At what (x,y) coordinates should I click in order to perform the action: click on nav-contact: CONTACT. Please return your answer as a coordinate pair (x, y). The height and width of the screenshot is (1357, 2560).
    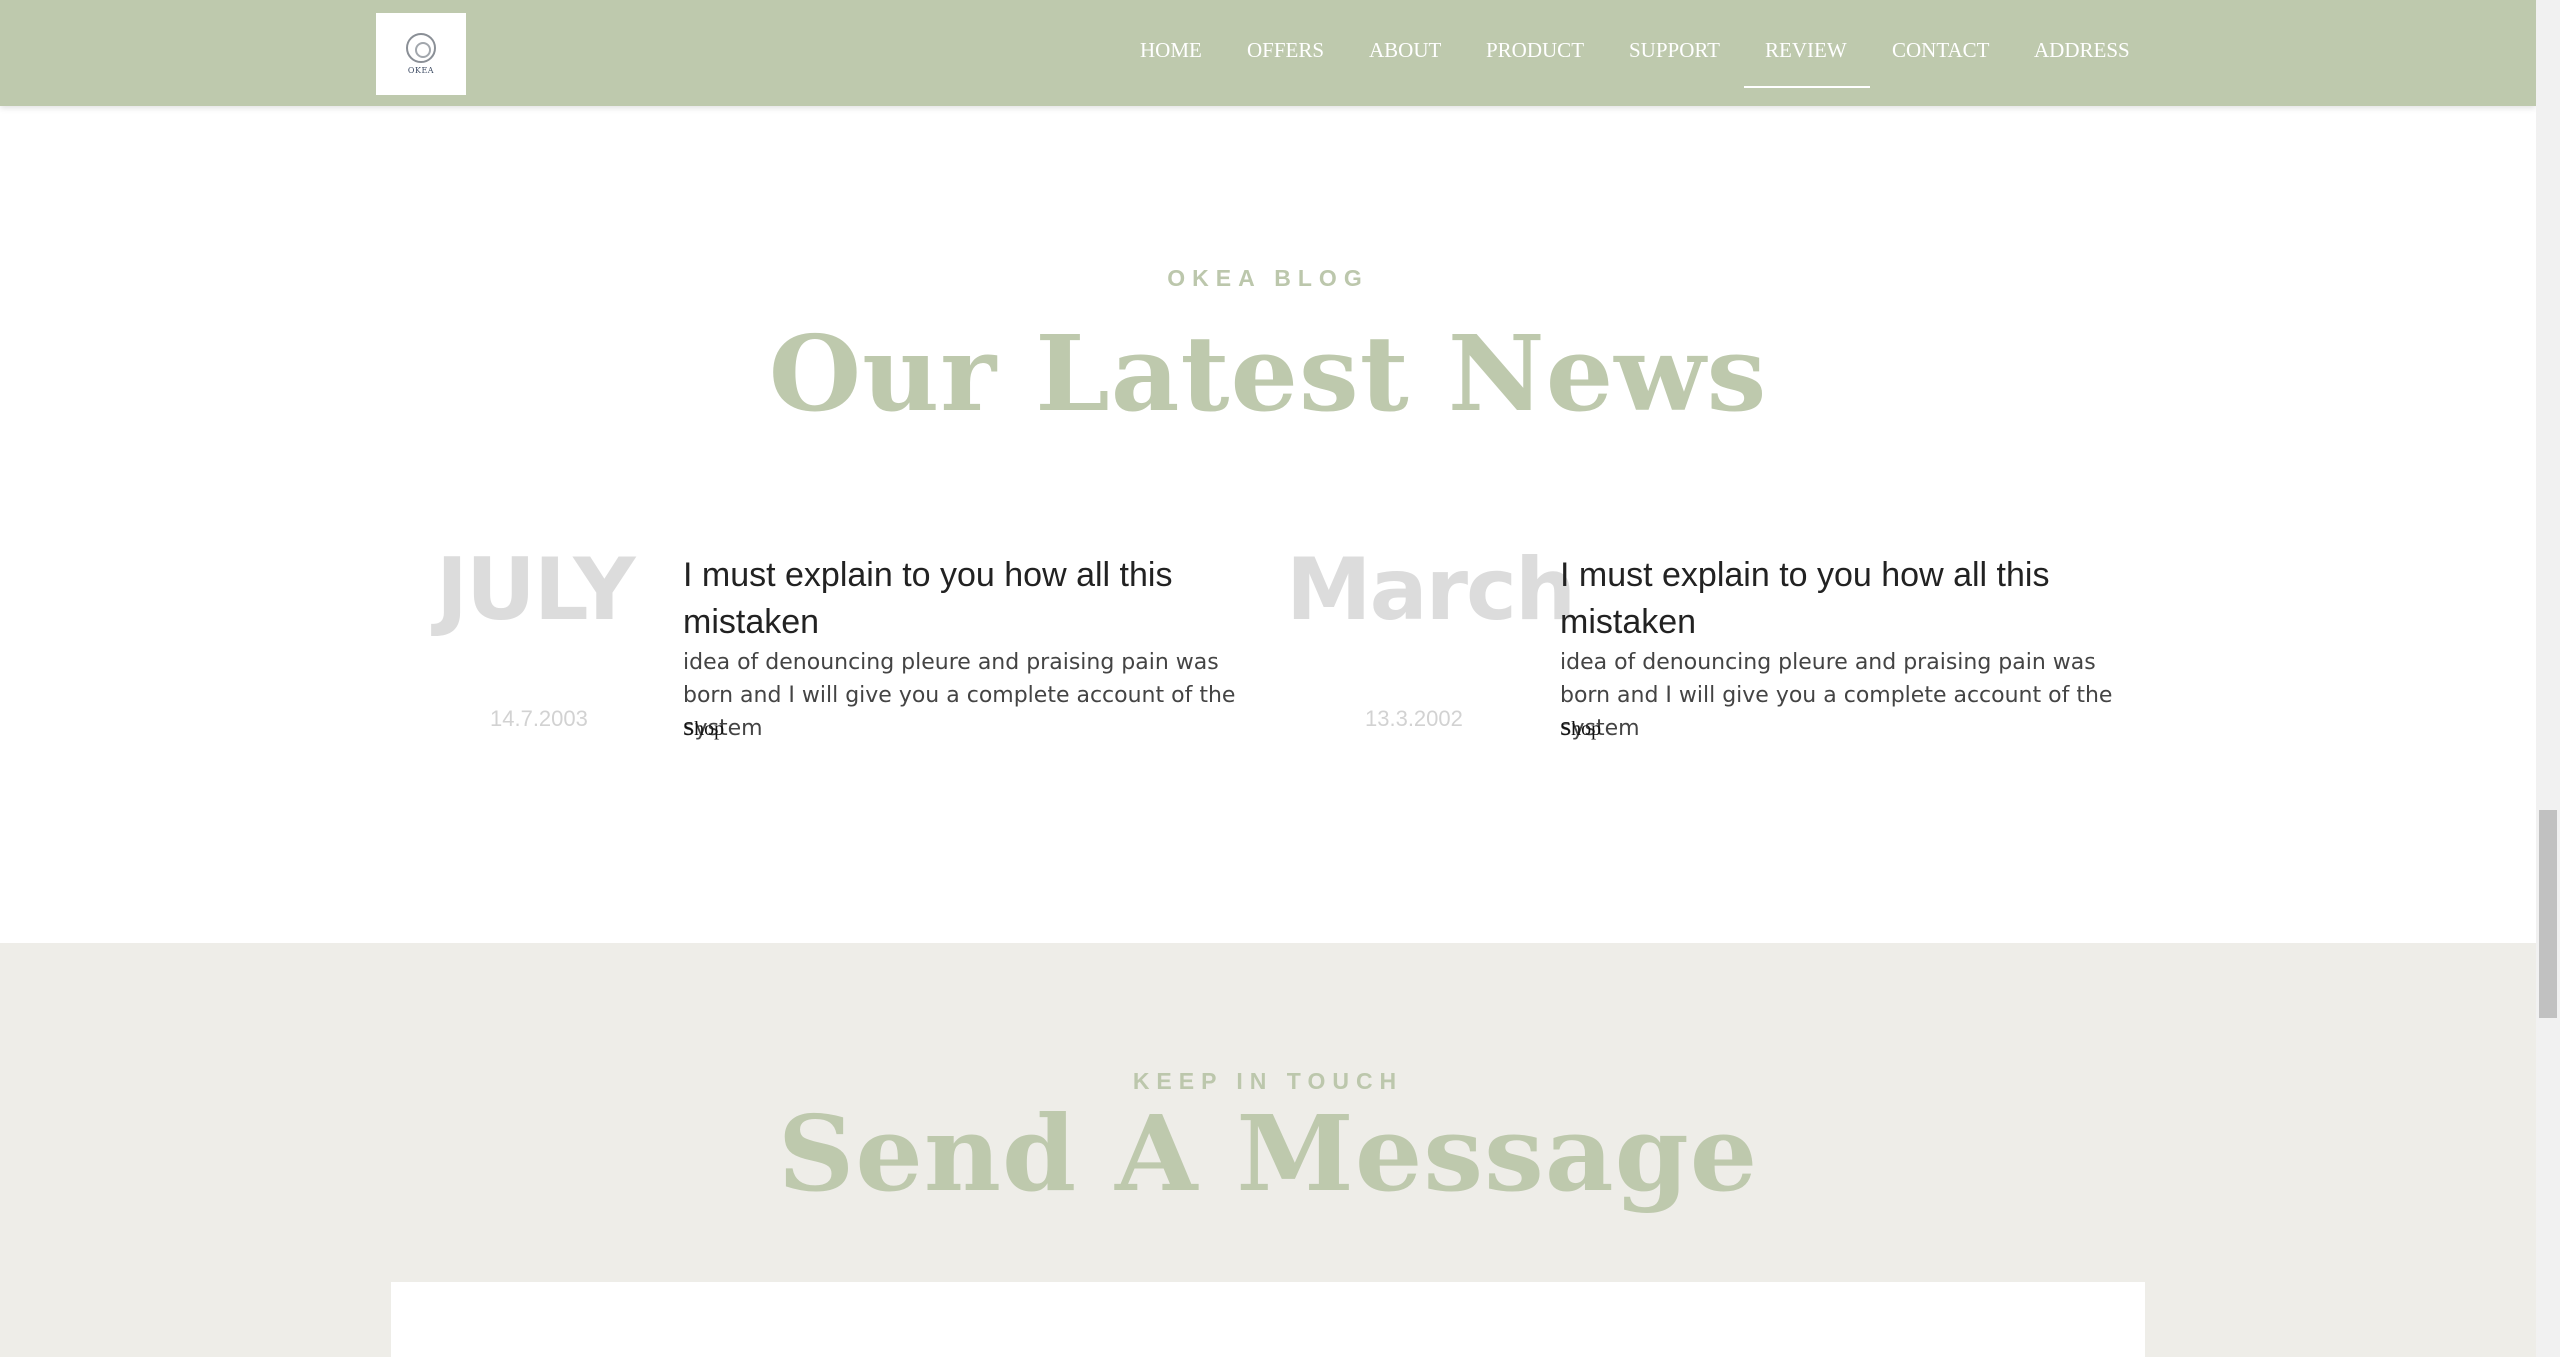
    Looking at the image, I should click on (1940, 50).